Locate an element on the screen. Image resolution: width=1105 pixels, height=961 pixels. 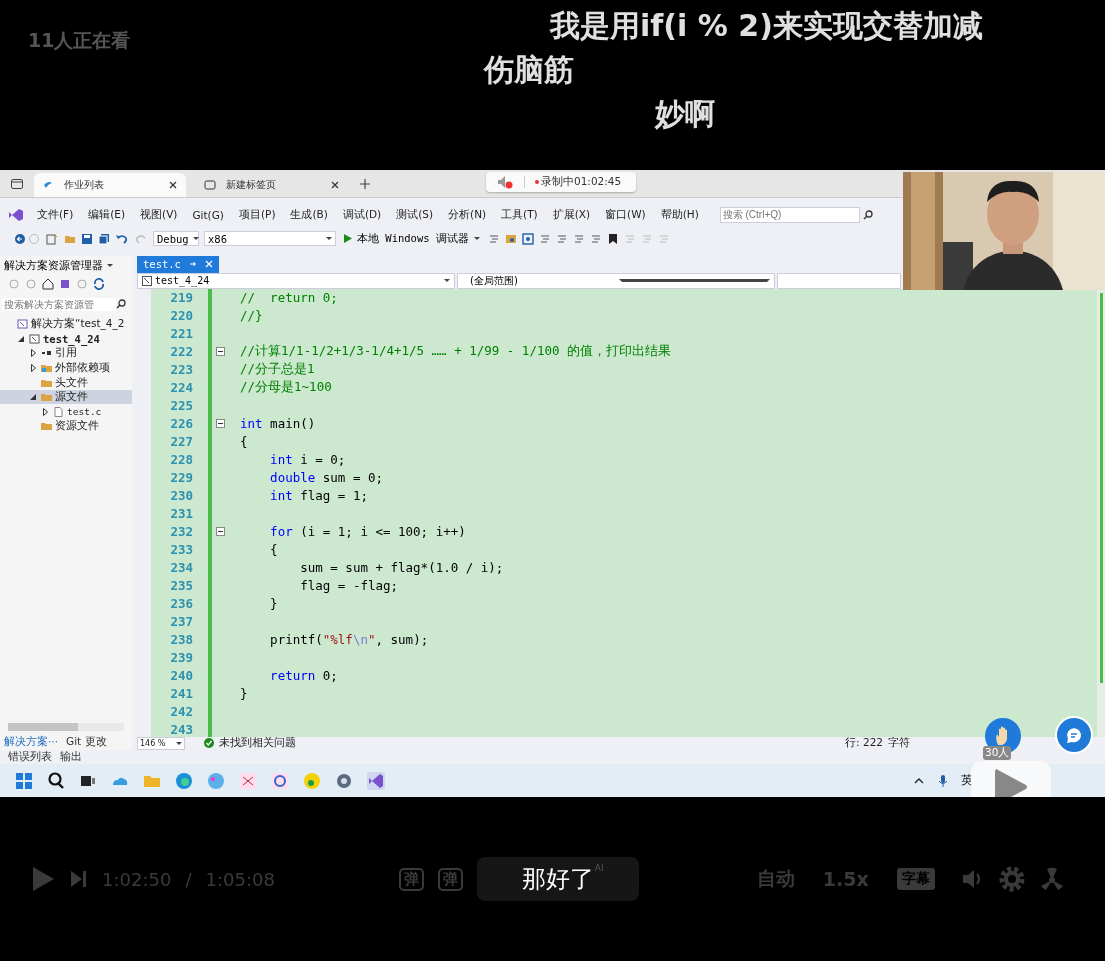
browser-icon is located at coordinates (184, 780).